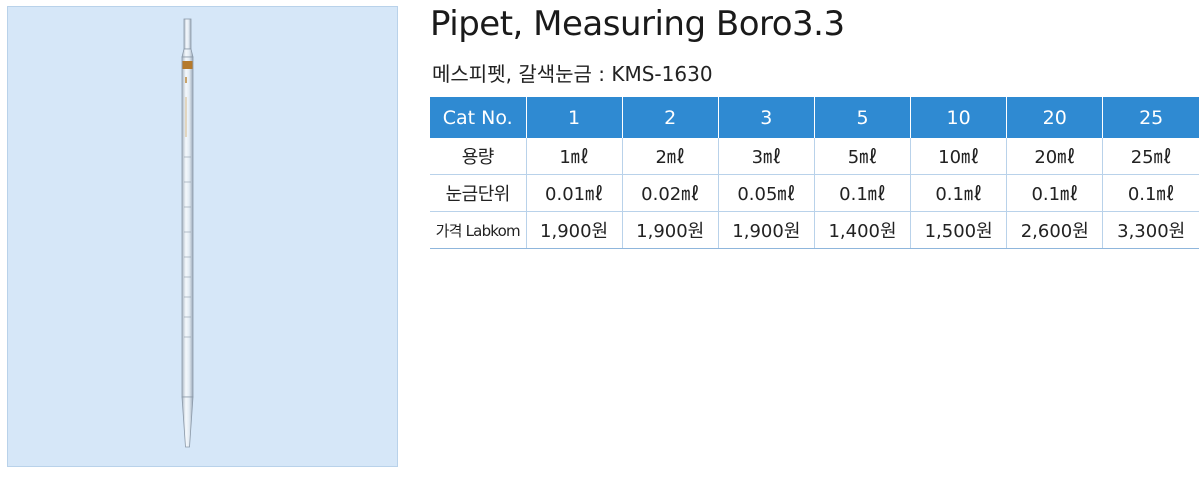 This screenshot has height=483, width=1200. I want to click on header-cell: 2, so click(670, 117).